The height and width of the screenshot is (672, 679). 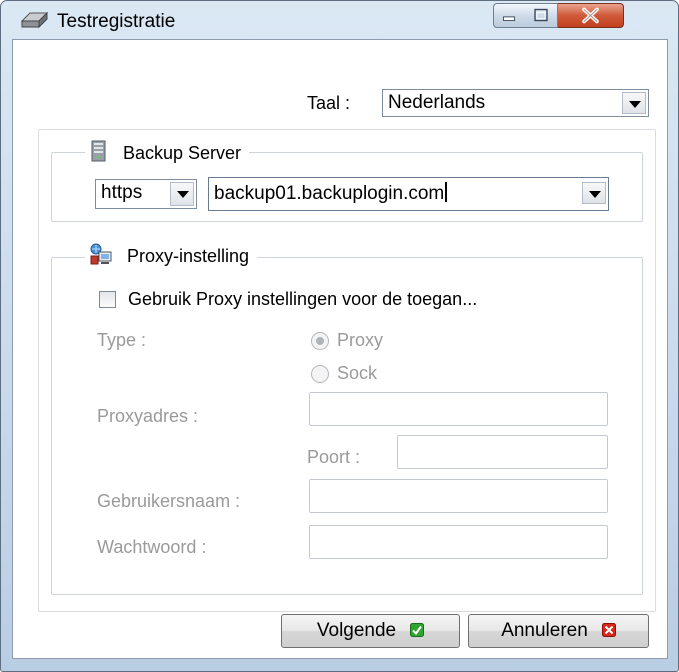 I want to click on next-button: Volgende, so click(x=370, y=631).